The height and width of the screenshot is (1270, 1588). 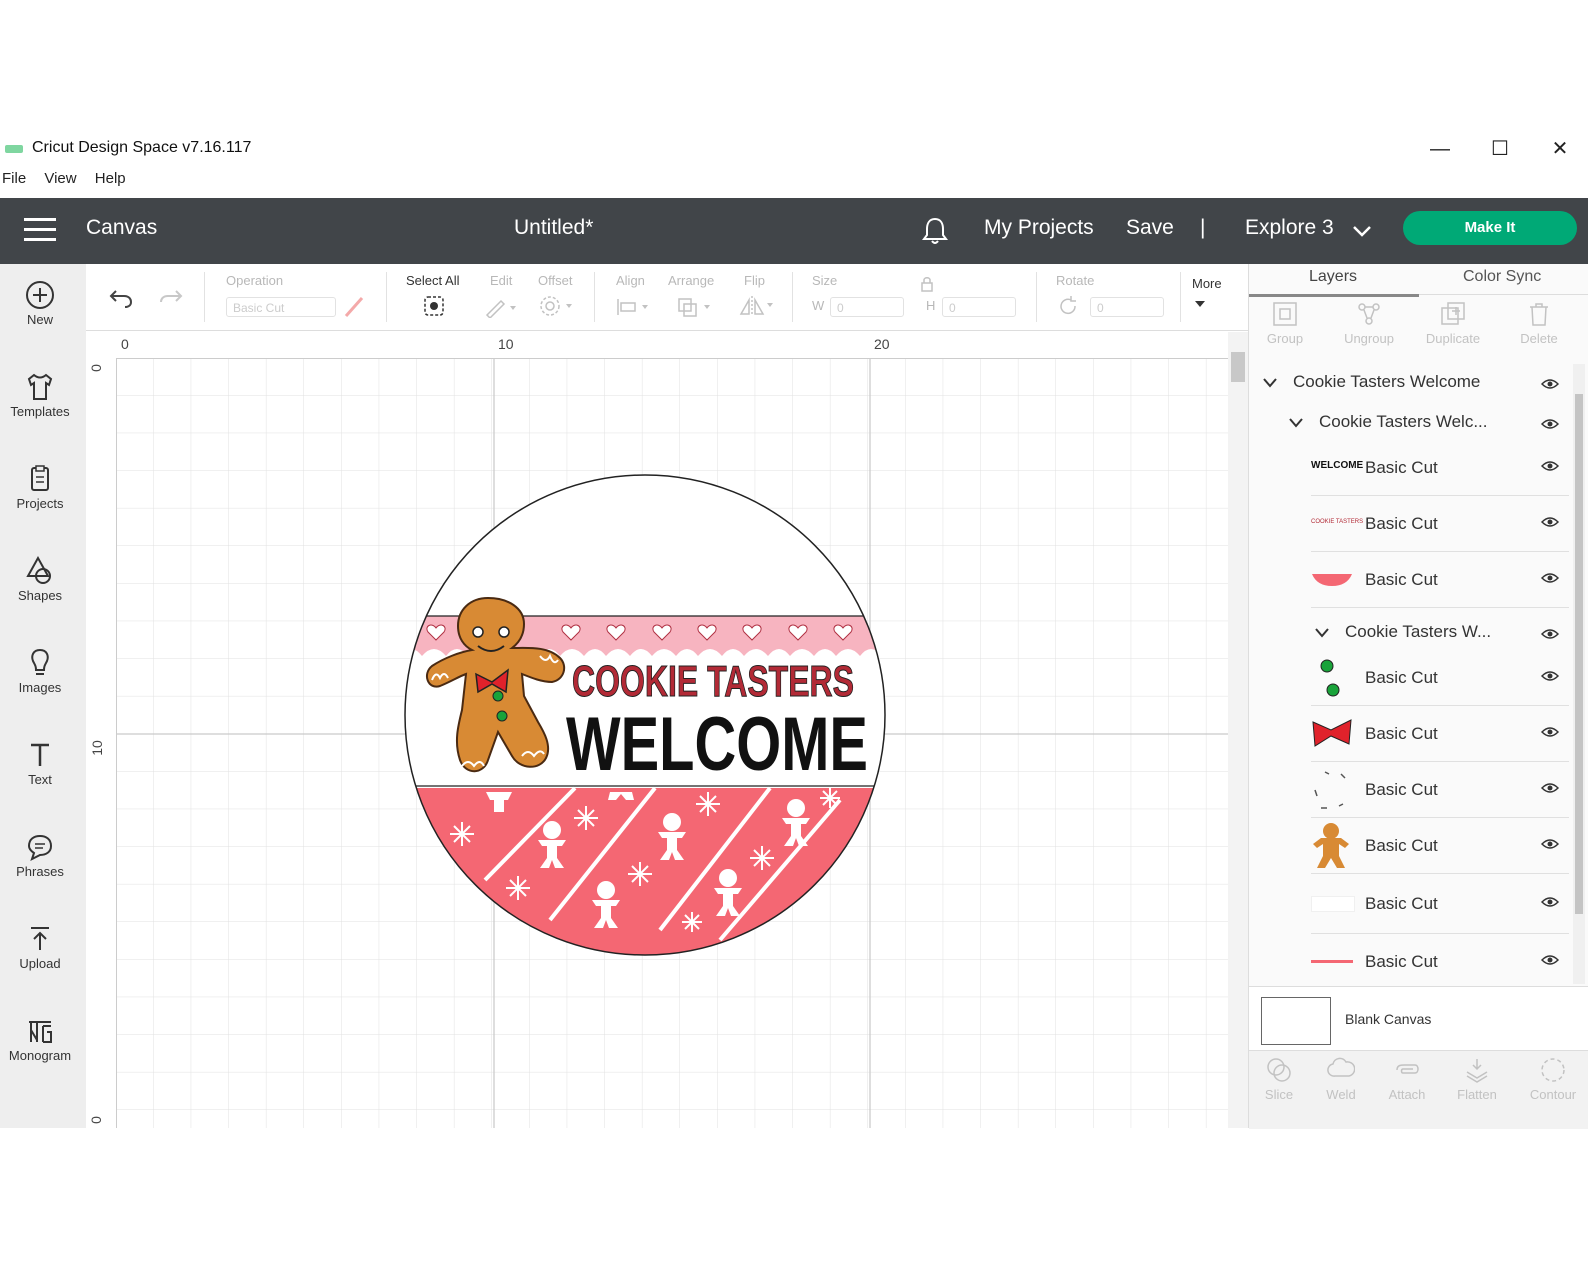 What do you see at coordinates (1553, 1079) in the screenshot?
I see `contour-button: Contour` at bounding box center [1553, 1079].